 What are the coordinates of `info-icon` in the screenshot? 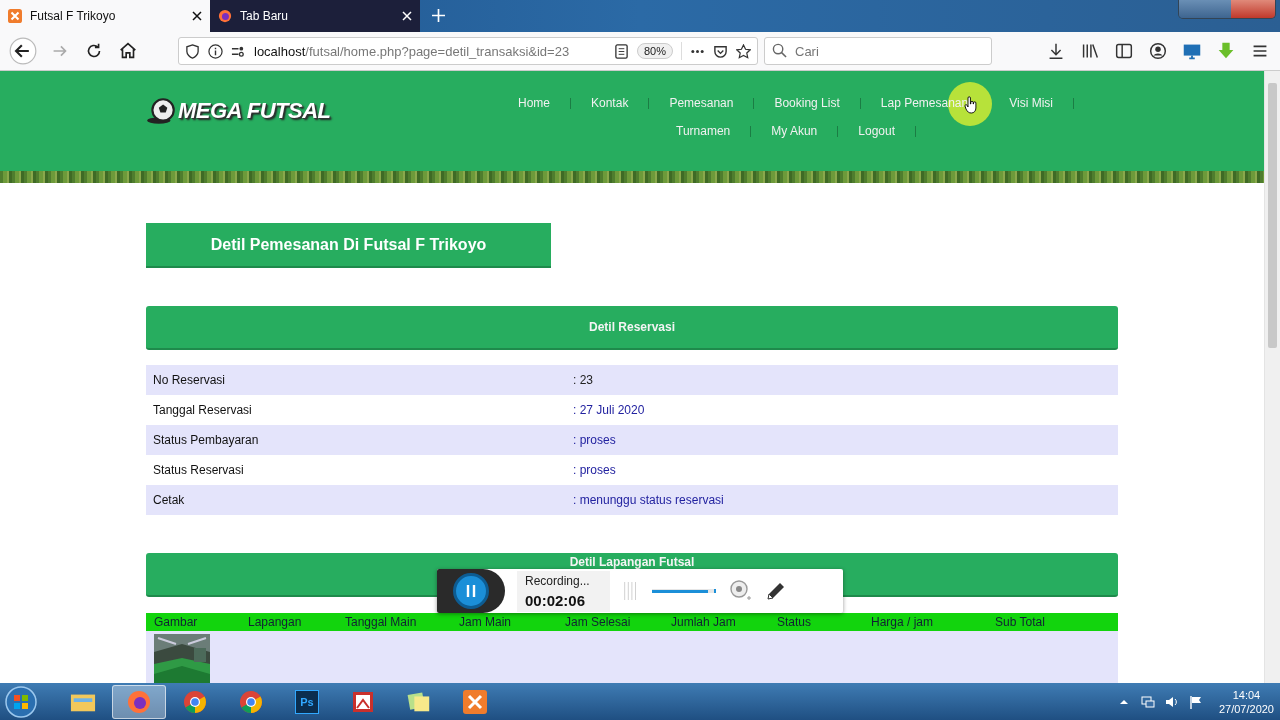 It's located at (215, 51).